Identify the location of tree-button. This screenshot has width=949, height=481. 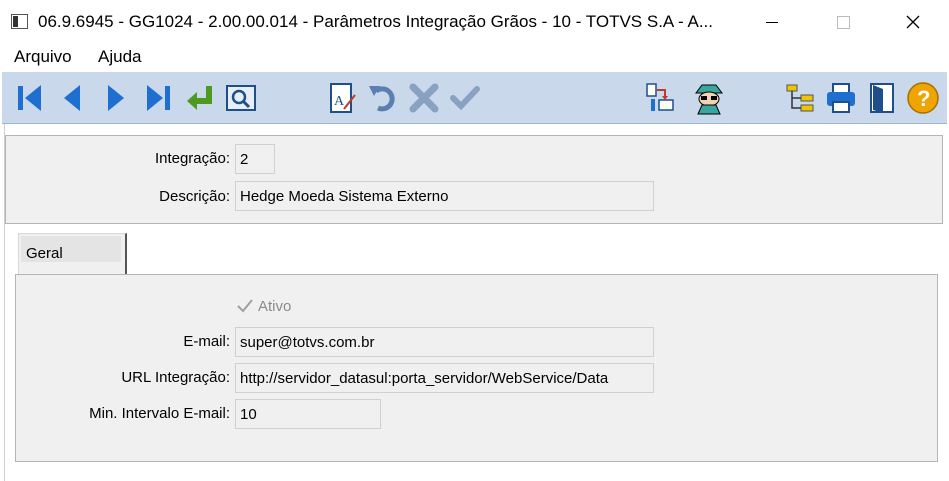
(800, 98).